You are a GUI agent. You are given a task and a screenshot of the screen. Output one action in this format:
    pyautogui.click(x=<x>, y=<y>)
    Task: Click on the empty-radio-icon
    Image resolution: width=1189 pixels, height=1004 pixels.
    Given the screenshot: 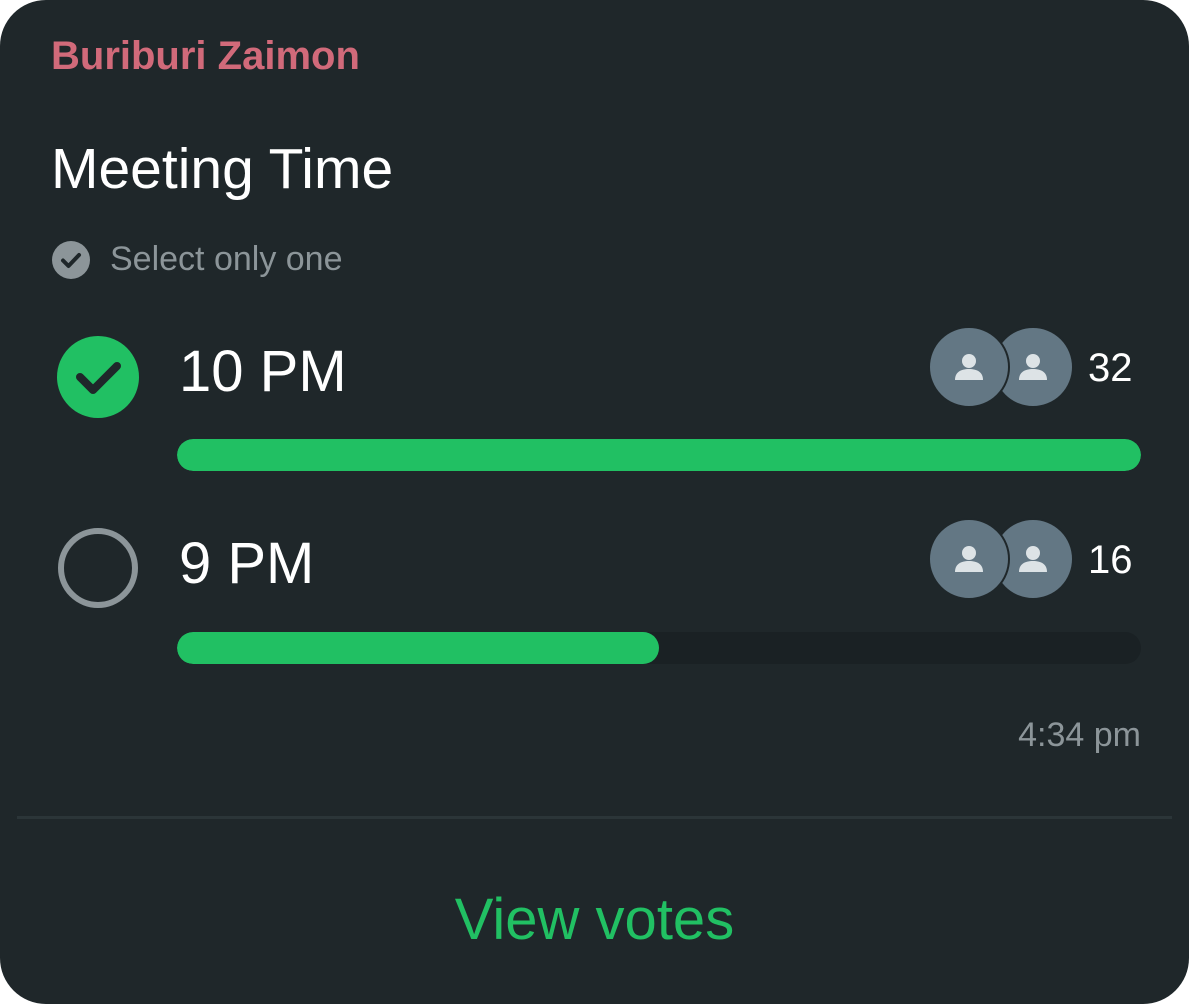 What is the action you would take?
    pyautogui.click(x=98, y=568)
    